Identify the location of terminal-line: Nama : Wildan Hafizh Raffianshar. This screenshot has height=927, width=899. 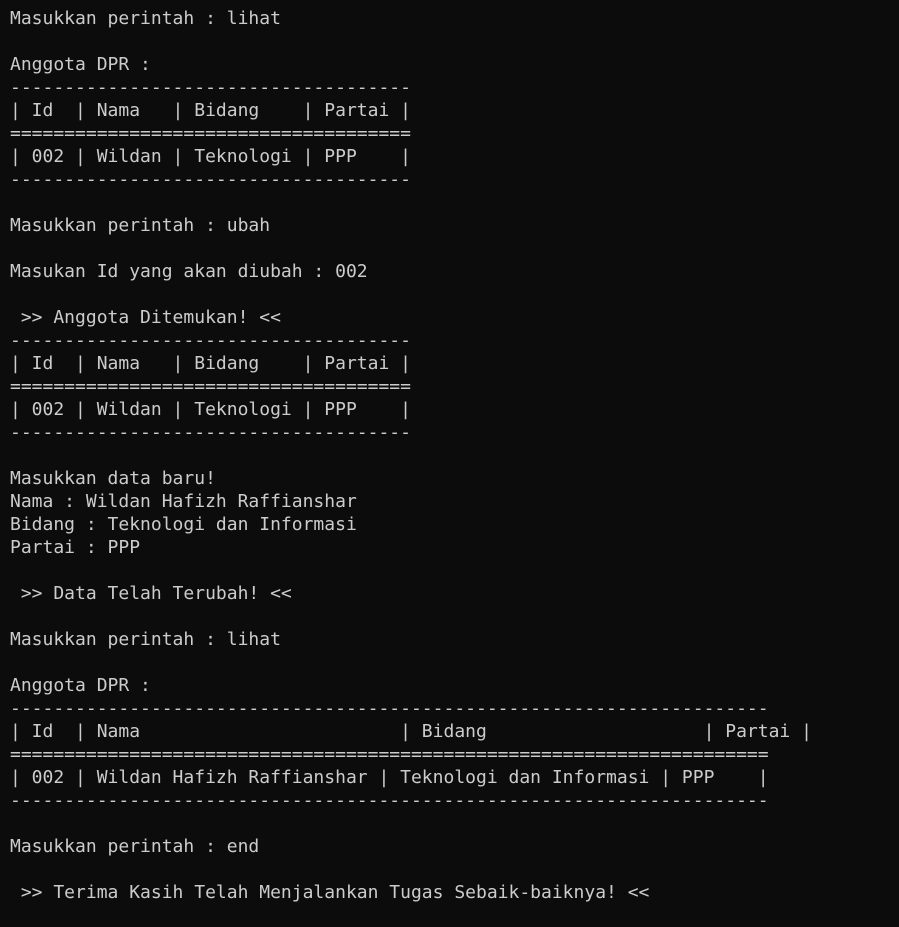
(183, 501).